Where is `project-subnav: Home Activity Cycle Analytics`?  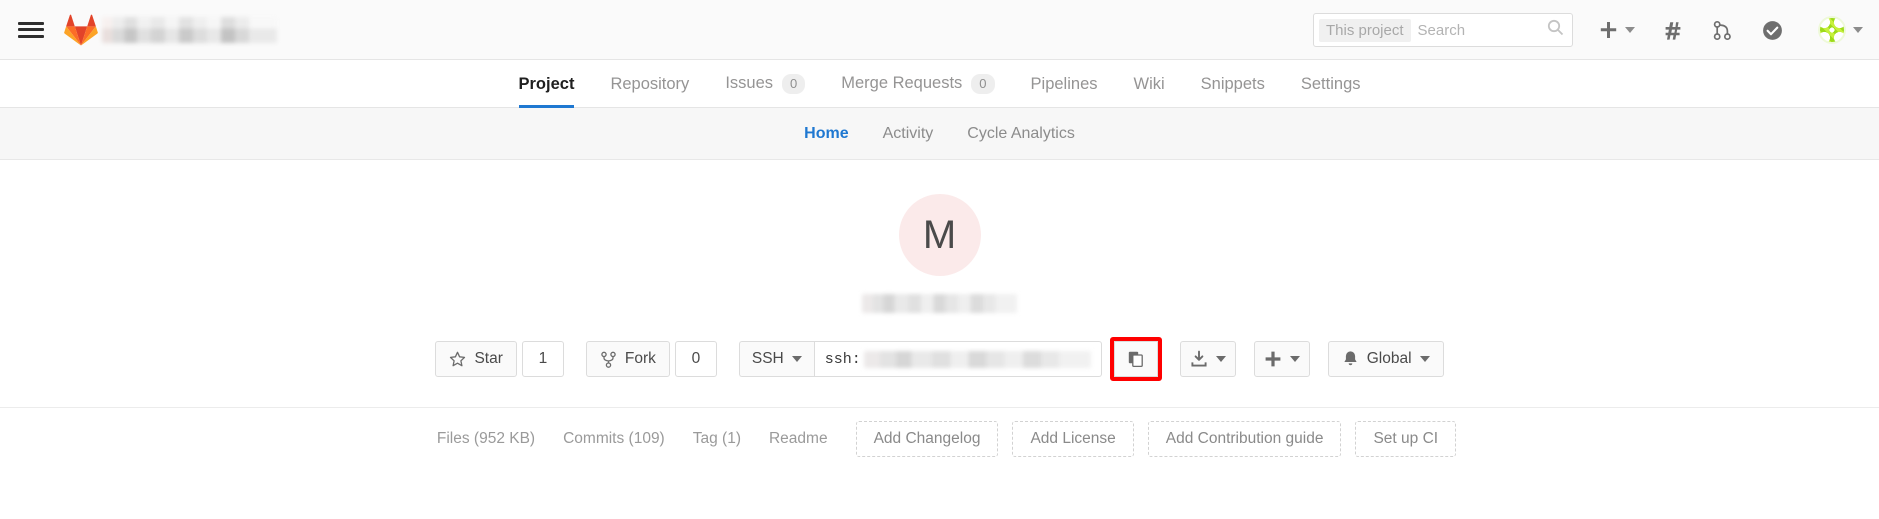
project-subnav: Home Activity Cycle Analytics is located at coordinates (939, 134).